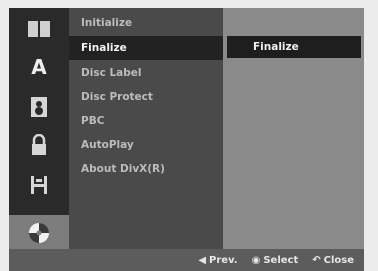 Image resolution: width=378 pixels, height=271 pixels. What do you see at coordinates (146, 169) in the screenshot?
I see `menu-item-about-divx: About DivX(R)` at bounding box center [146, 169].